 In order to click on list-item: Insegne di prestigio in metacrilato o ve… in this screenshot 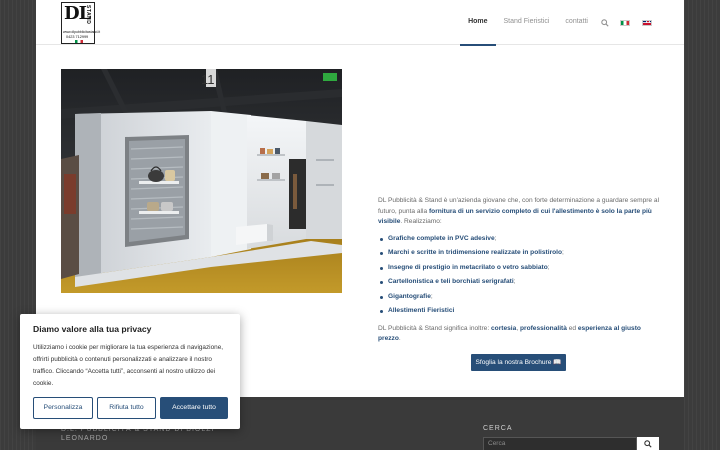, I will do `click(520, 268)`.